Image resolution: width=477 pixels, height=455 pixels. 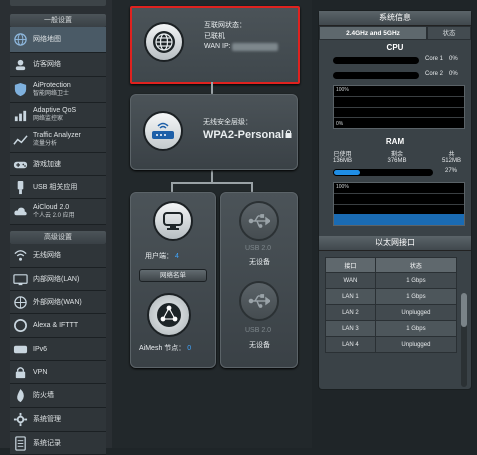 I want to click on ethernet-port-cell: LAN 4, so click(x=350, y=344).